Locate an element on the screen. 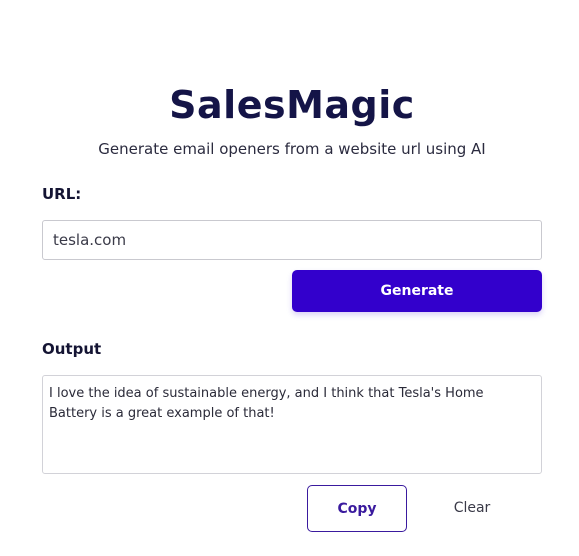 The width and height of the screenshot is (579, 556). copy-button: Copy is located at coordinates (357, 508).